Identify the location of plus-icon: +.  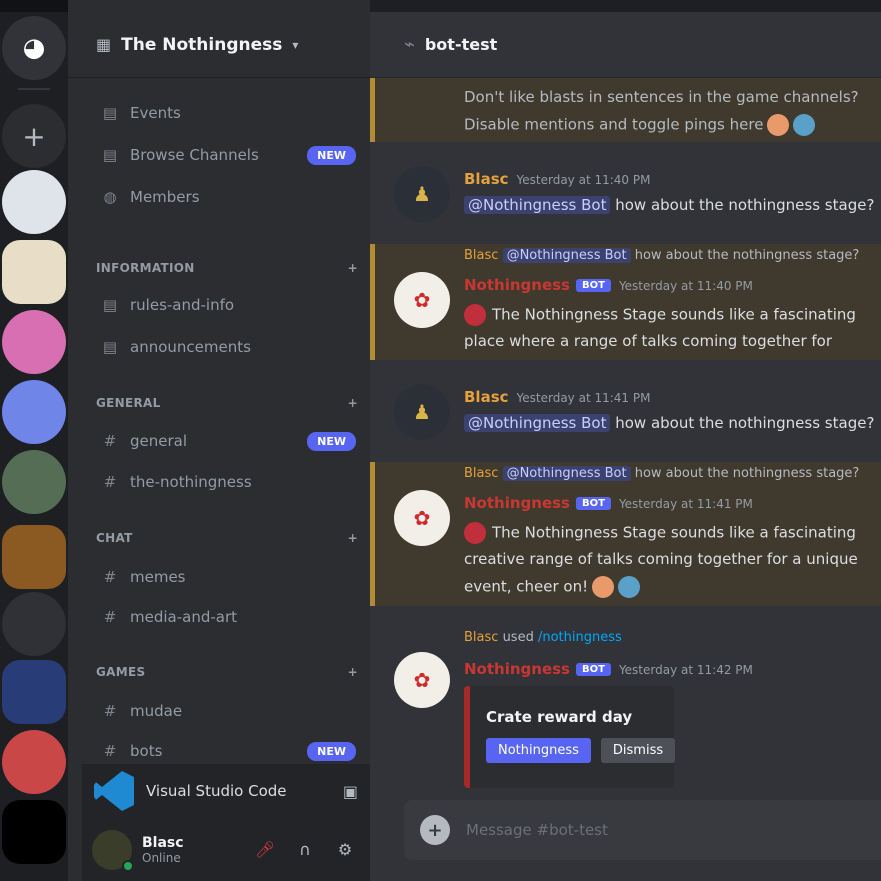
(435, 830).